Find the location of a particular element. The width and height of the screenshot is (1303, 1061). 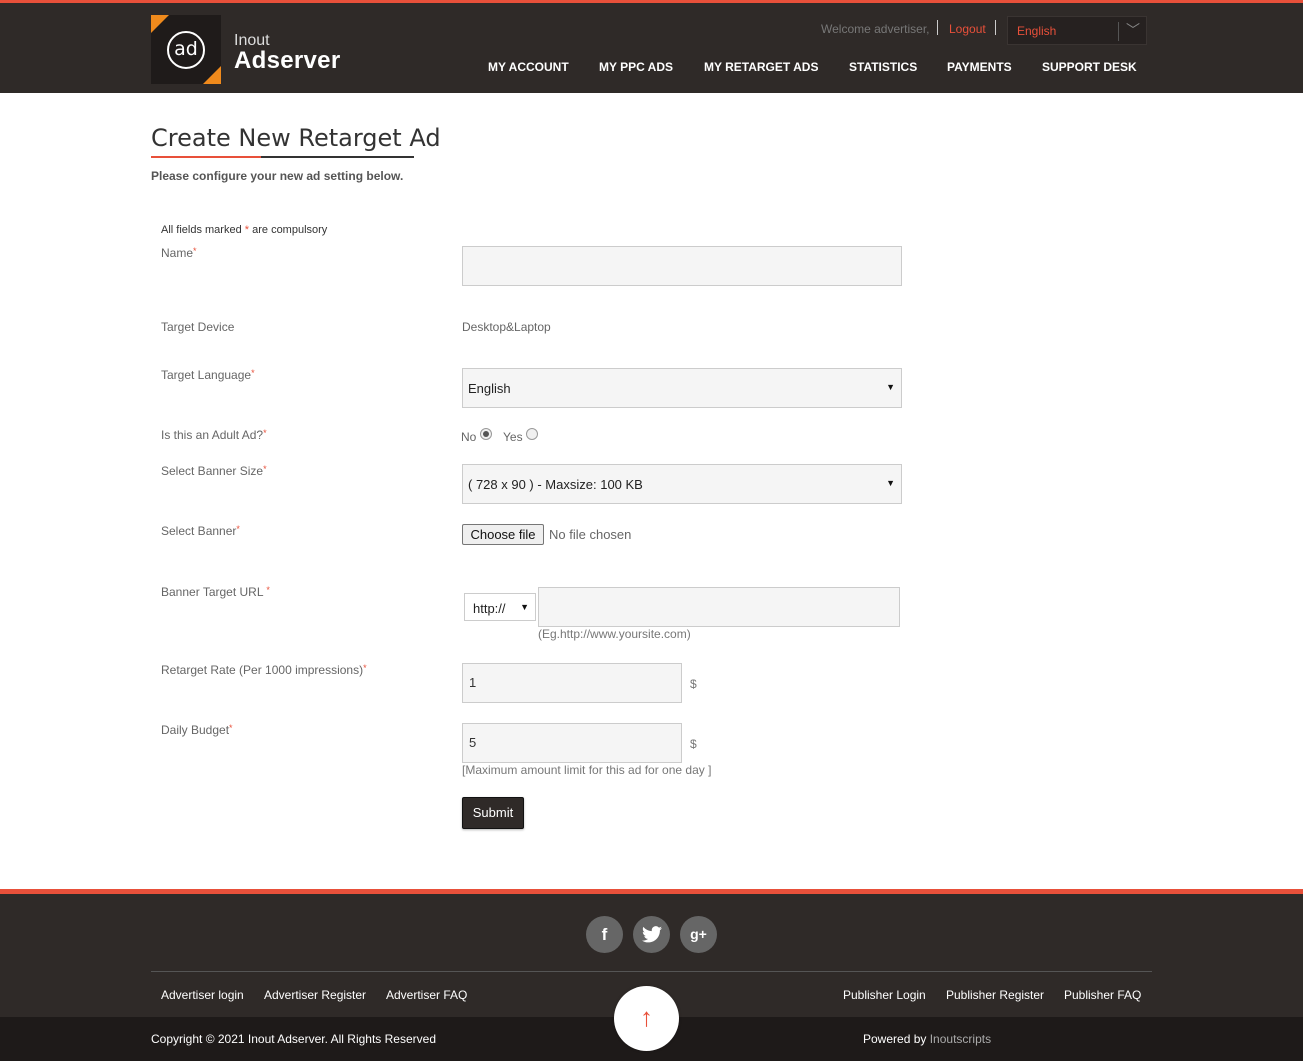

powered-by-prefix: Powered by is located at coordinates (895, 1039).